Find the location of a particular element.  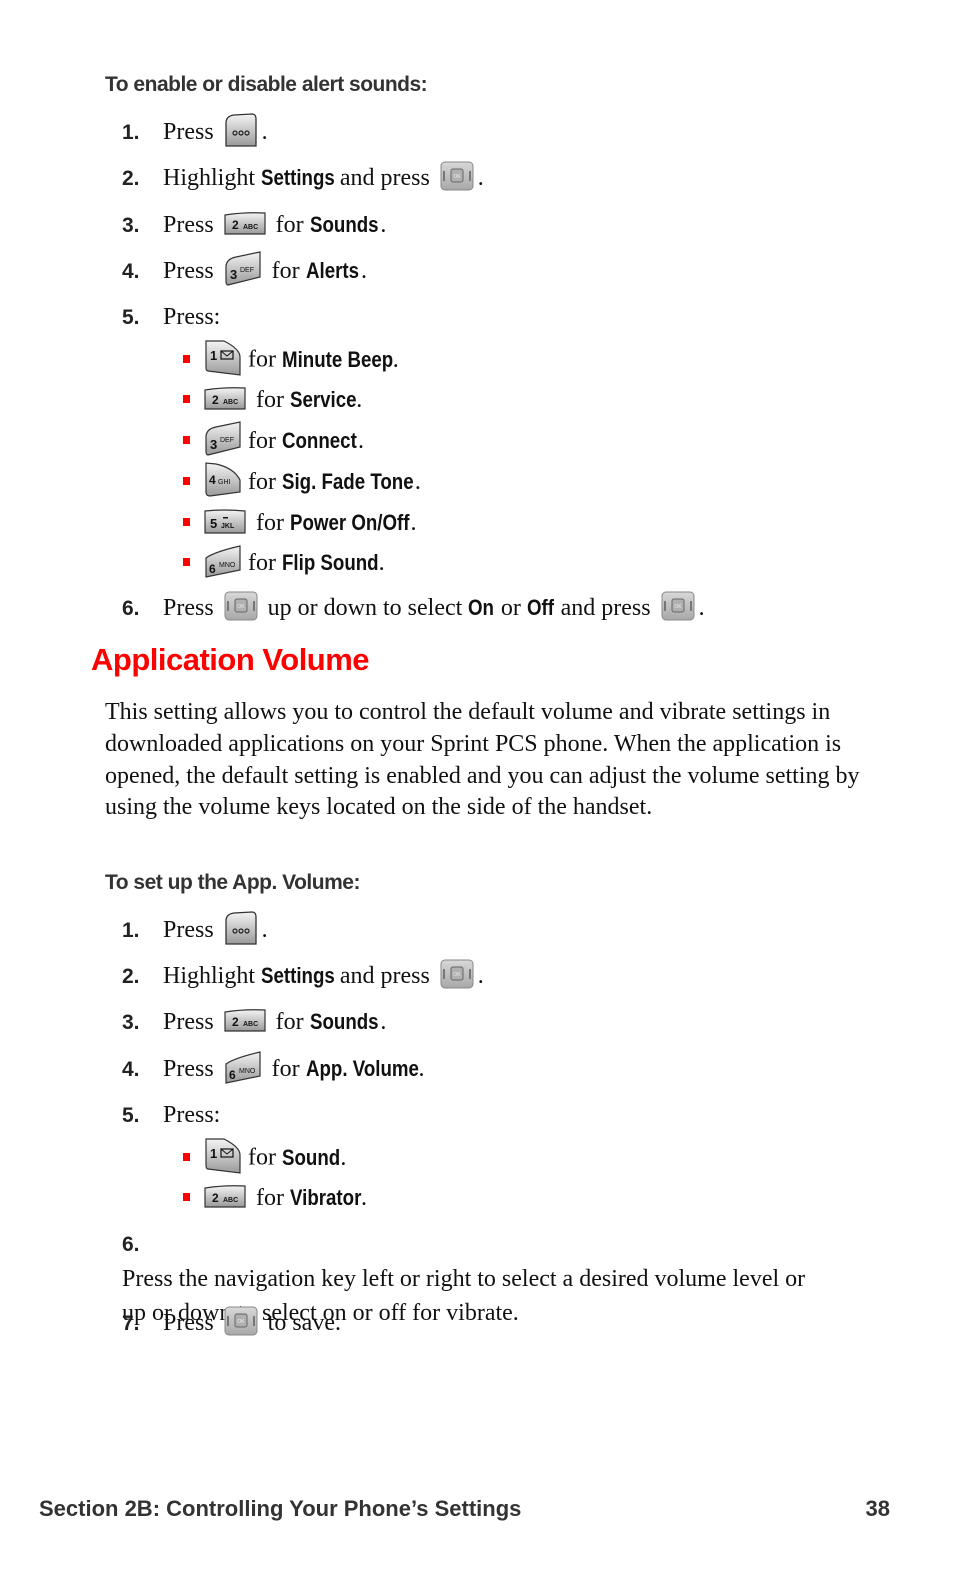

value-on: On is located at coordinates (481, 607).